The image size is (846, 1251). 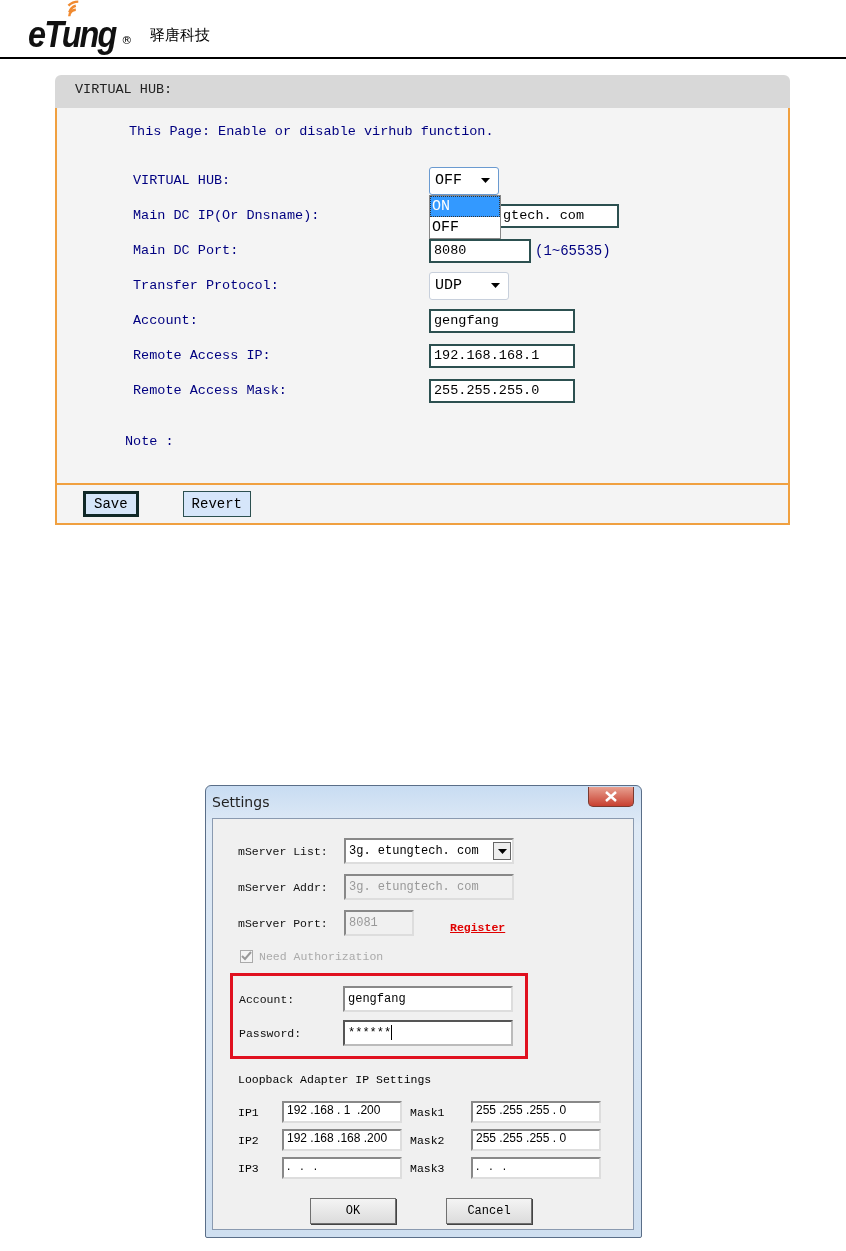 I want to click on action-button: Save, so click(x=111, y=504).